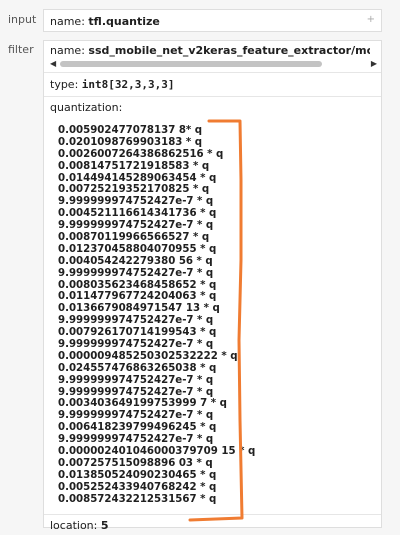  Describe the element at coordinates (135, 261) in the screenshot. I see `quantization-value: 0.004054242279380 56 * q` at that location.